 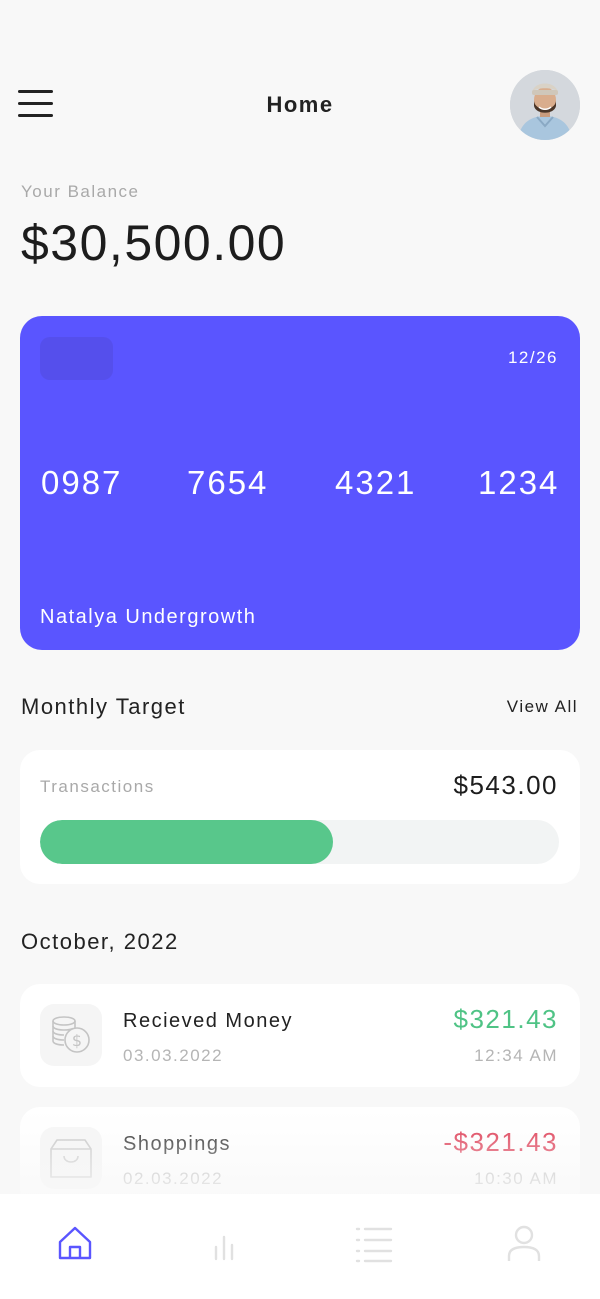 What do you see at coordinates (82, 482) in the screenshot?
I see `card-number-group: 0987` at bounding box center [82, 482].